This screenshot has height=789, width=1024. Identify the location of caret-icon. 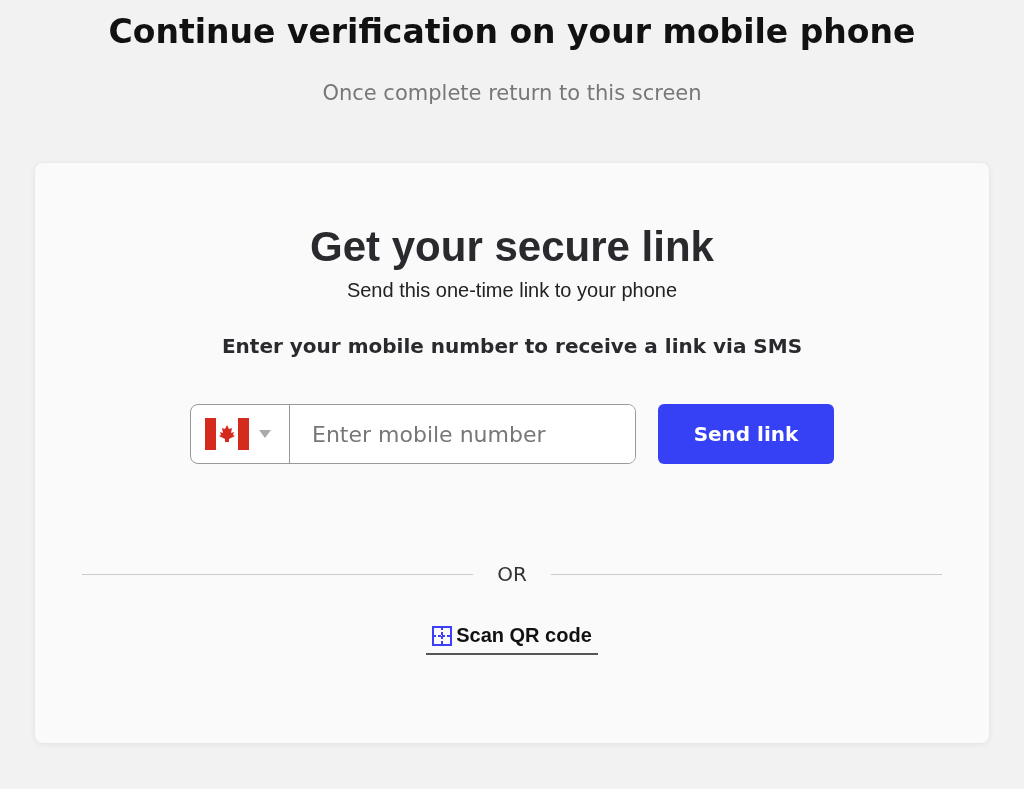
(265, 434).